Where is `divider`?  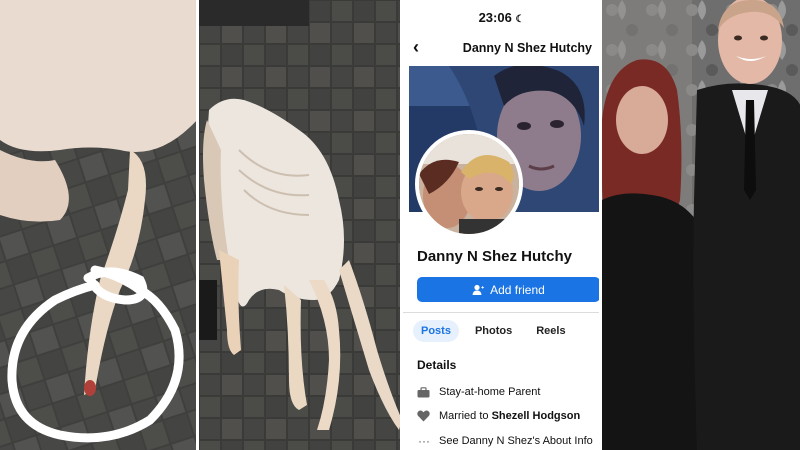 divider is located at coordinates (500, 312).